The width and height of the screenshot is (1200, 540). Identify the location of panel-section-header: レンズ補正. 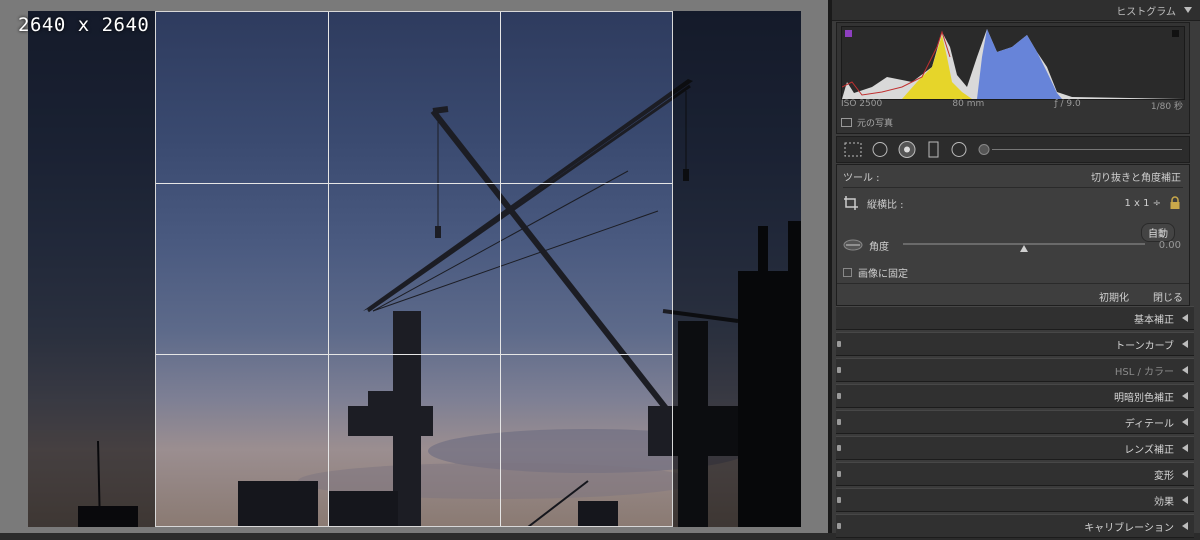
(1015, 448).